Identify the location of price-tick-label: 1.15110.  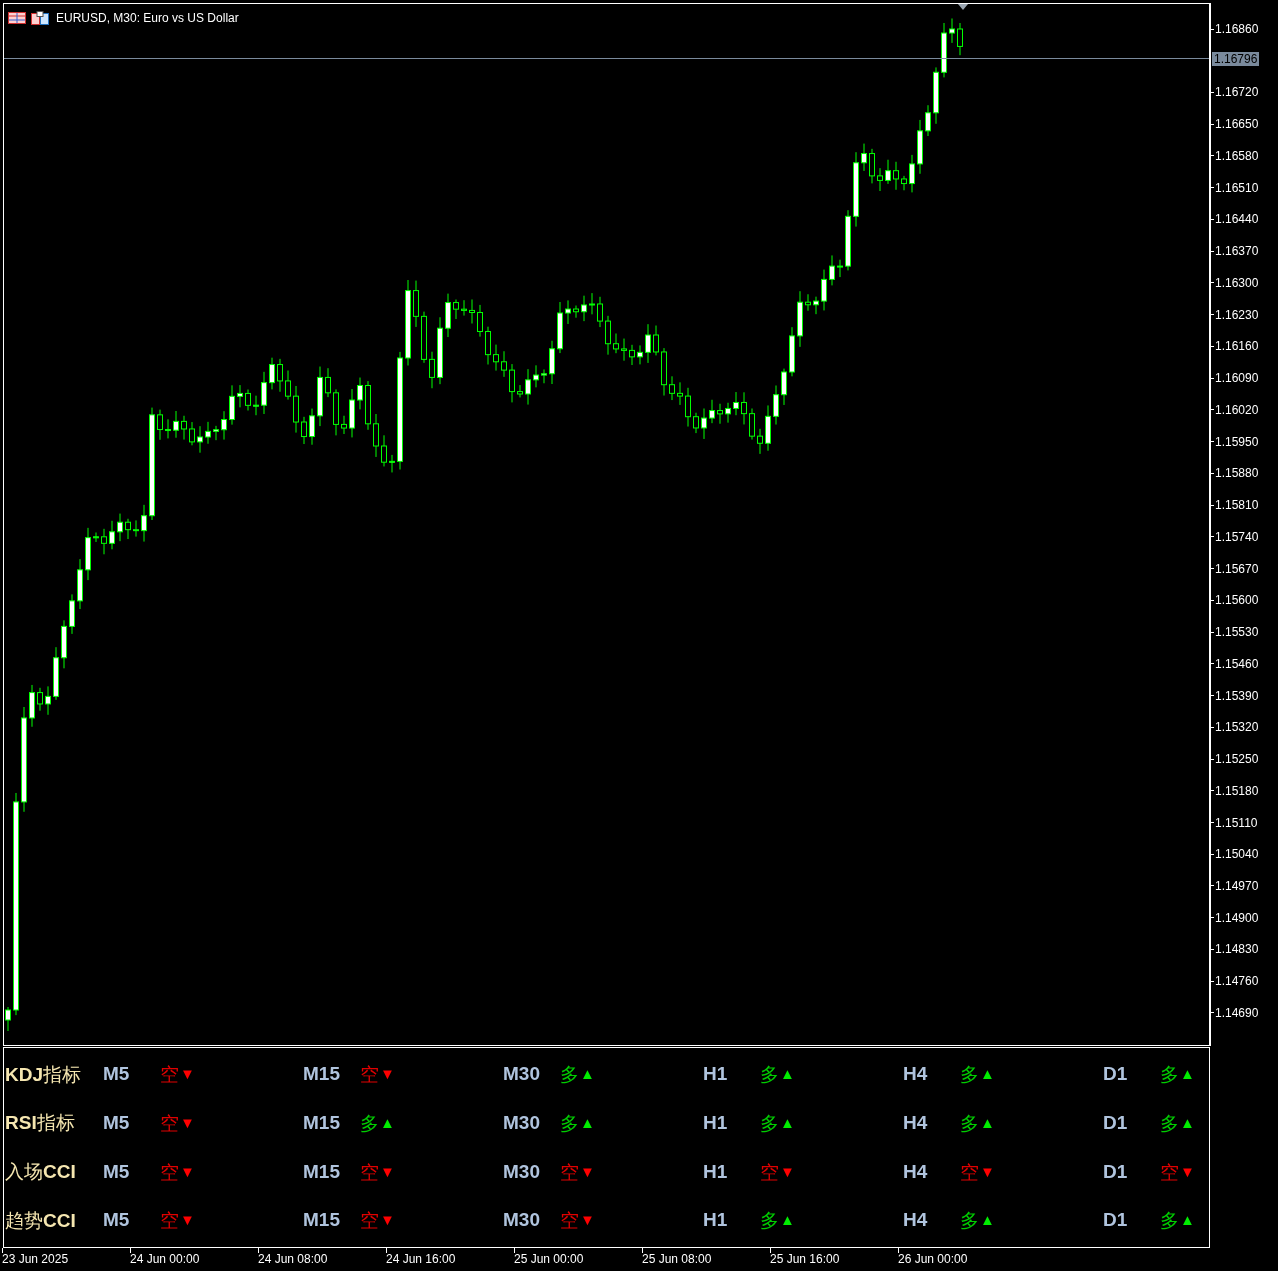
(1236, 822).